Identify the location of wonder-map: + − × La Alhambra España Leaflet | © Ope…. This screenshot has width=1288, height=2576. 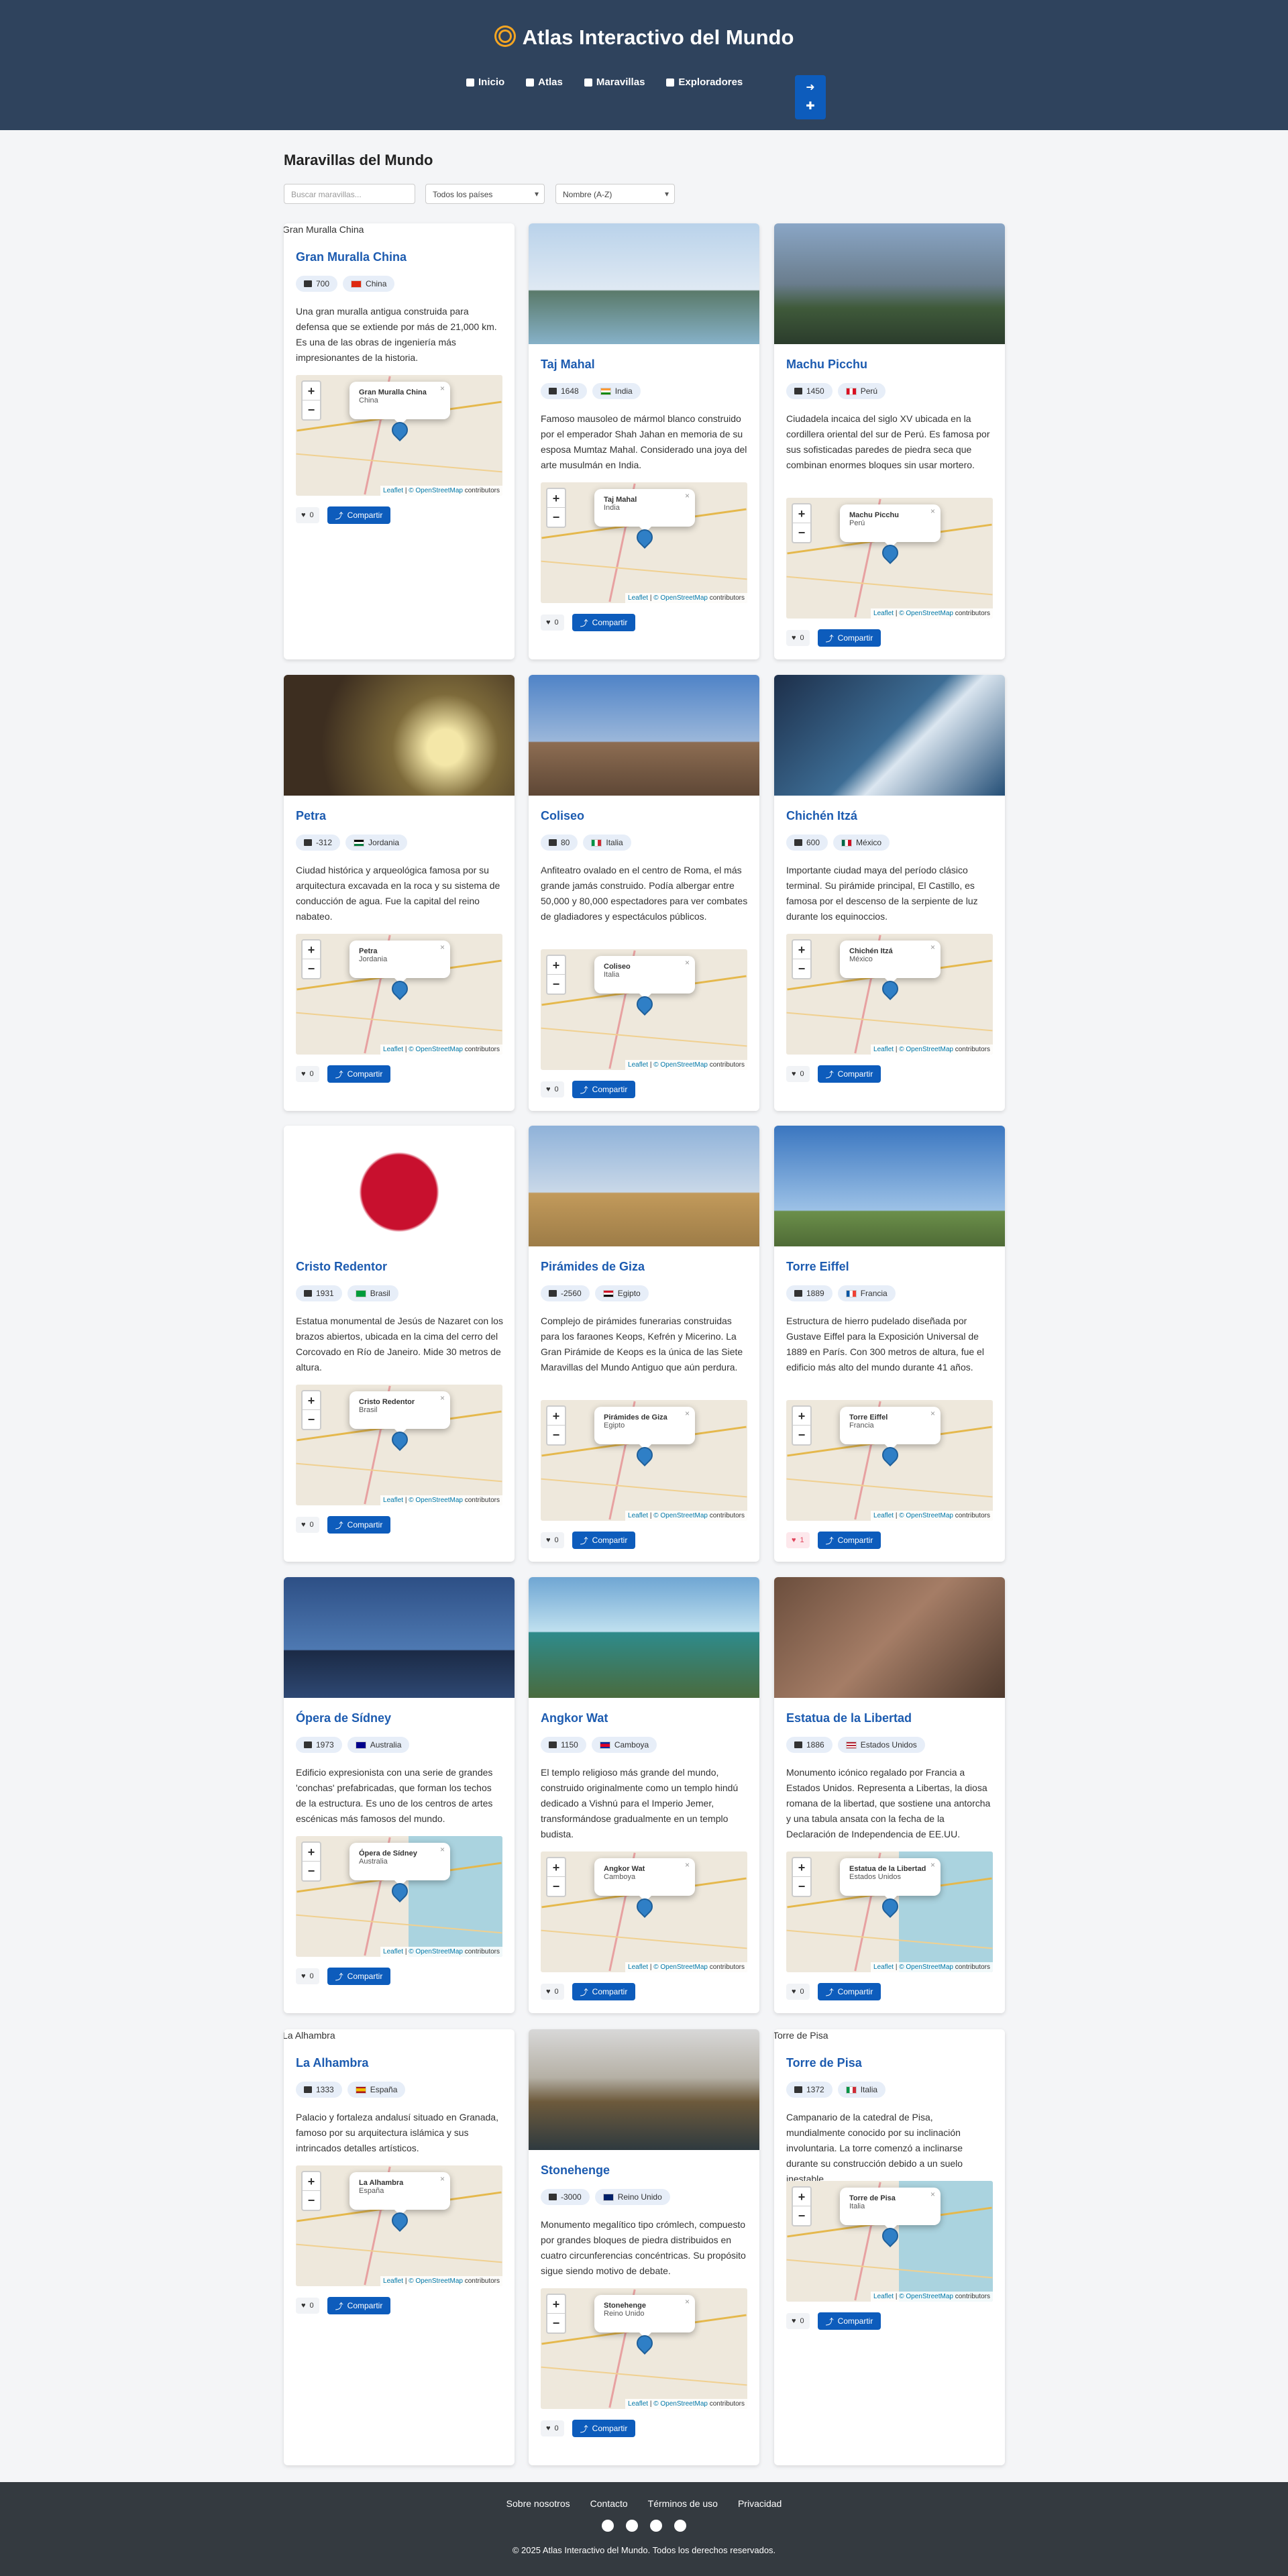
(399, 2225).